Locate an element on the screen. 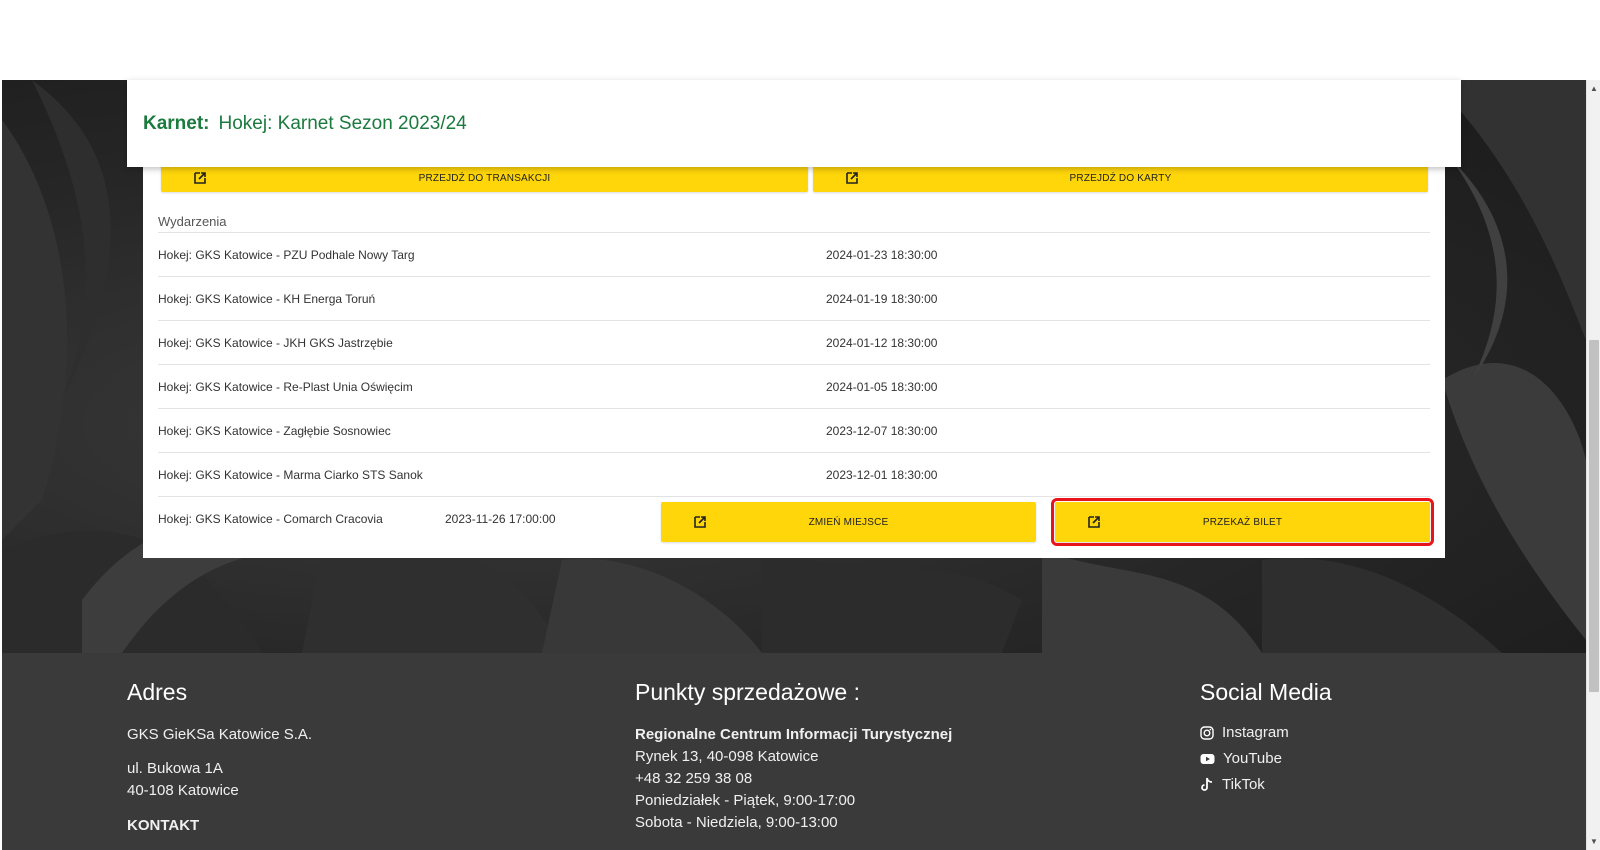 The height and width of the screenshot is (850, 1600). transfer-ticket-button: PRZEKAŻ BILET is located at coordinates (1242, 522).